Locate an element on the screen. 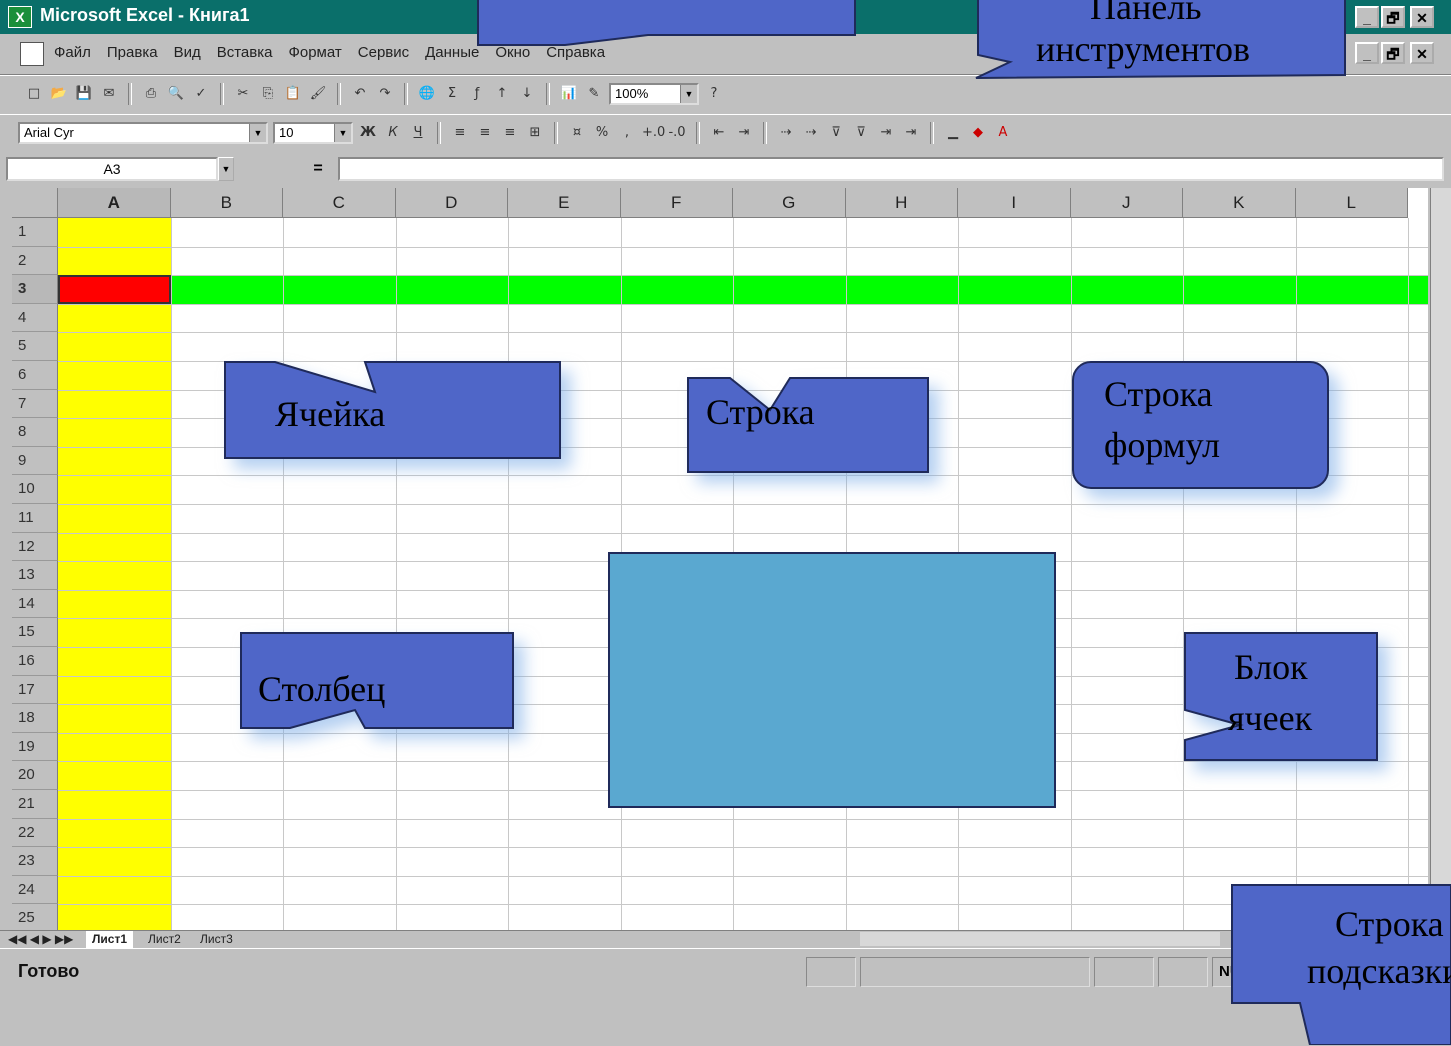 This screenshot has height=1046, width=1451. open-icon: 📂 is located at coordinates (59, 94).